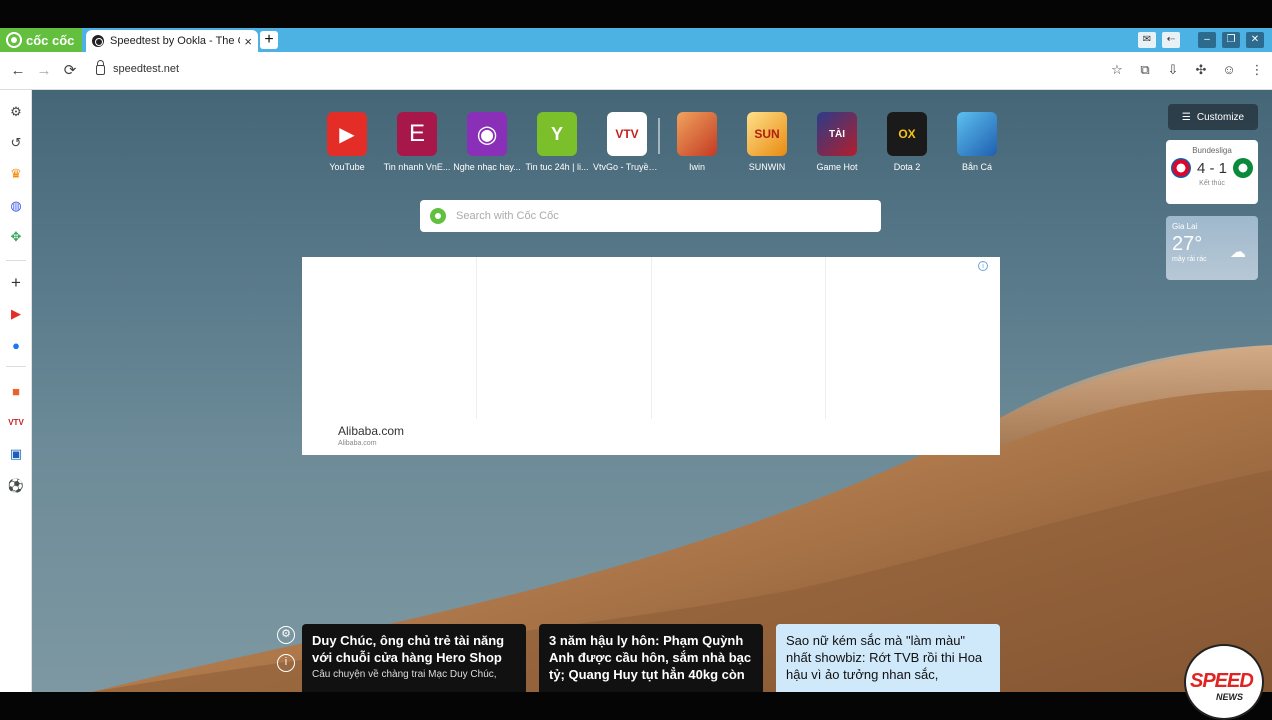  I want to click on lock-icon, so click(100, 67).